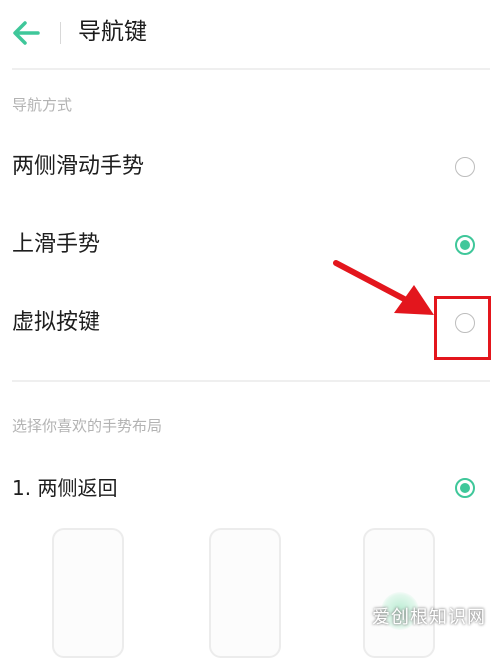  What do you see at coordinates (429, 617) in the screenshot?
I see `watermark: 爱创根知识网` at bounding box center [429, 617].